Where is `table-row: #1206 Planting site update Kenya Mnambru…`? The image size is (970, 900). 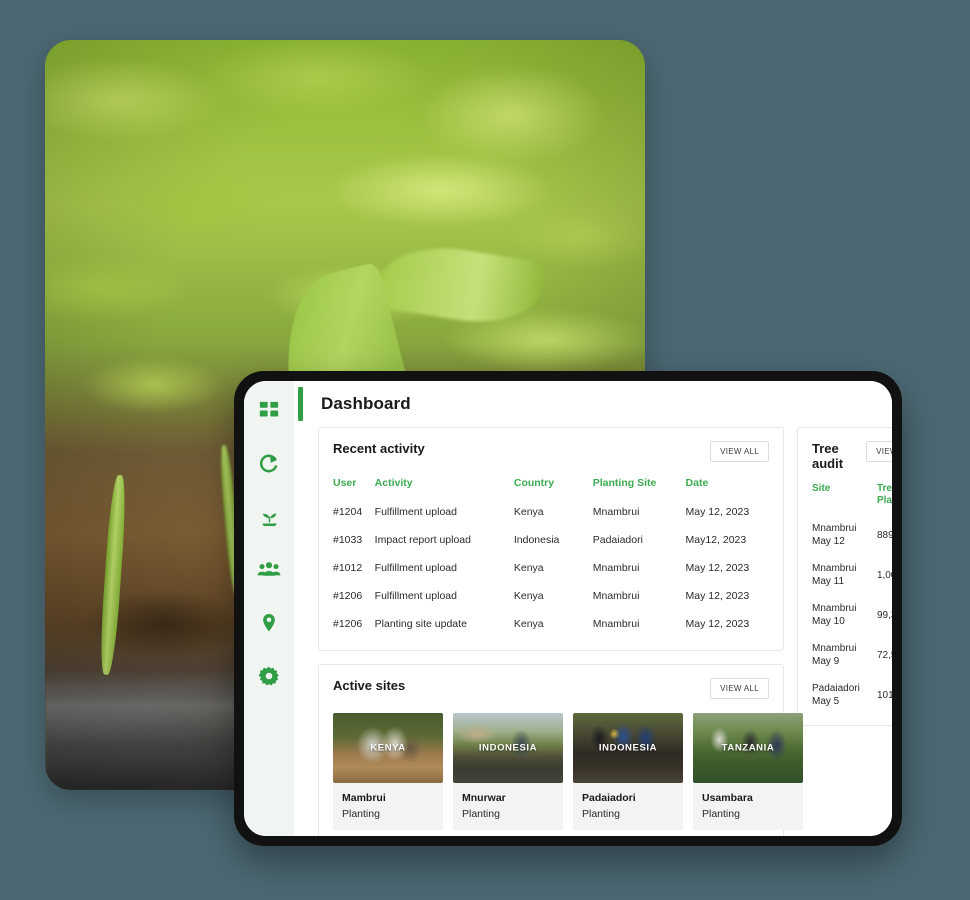
table-row: #1206 Planting site update Kenya Mnambru… is located at coordinates (551, 624).